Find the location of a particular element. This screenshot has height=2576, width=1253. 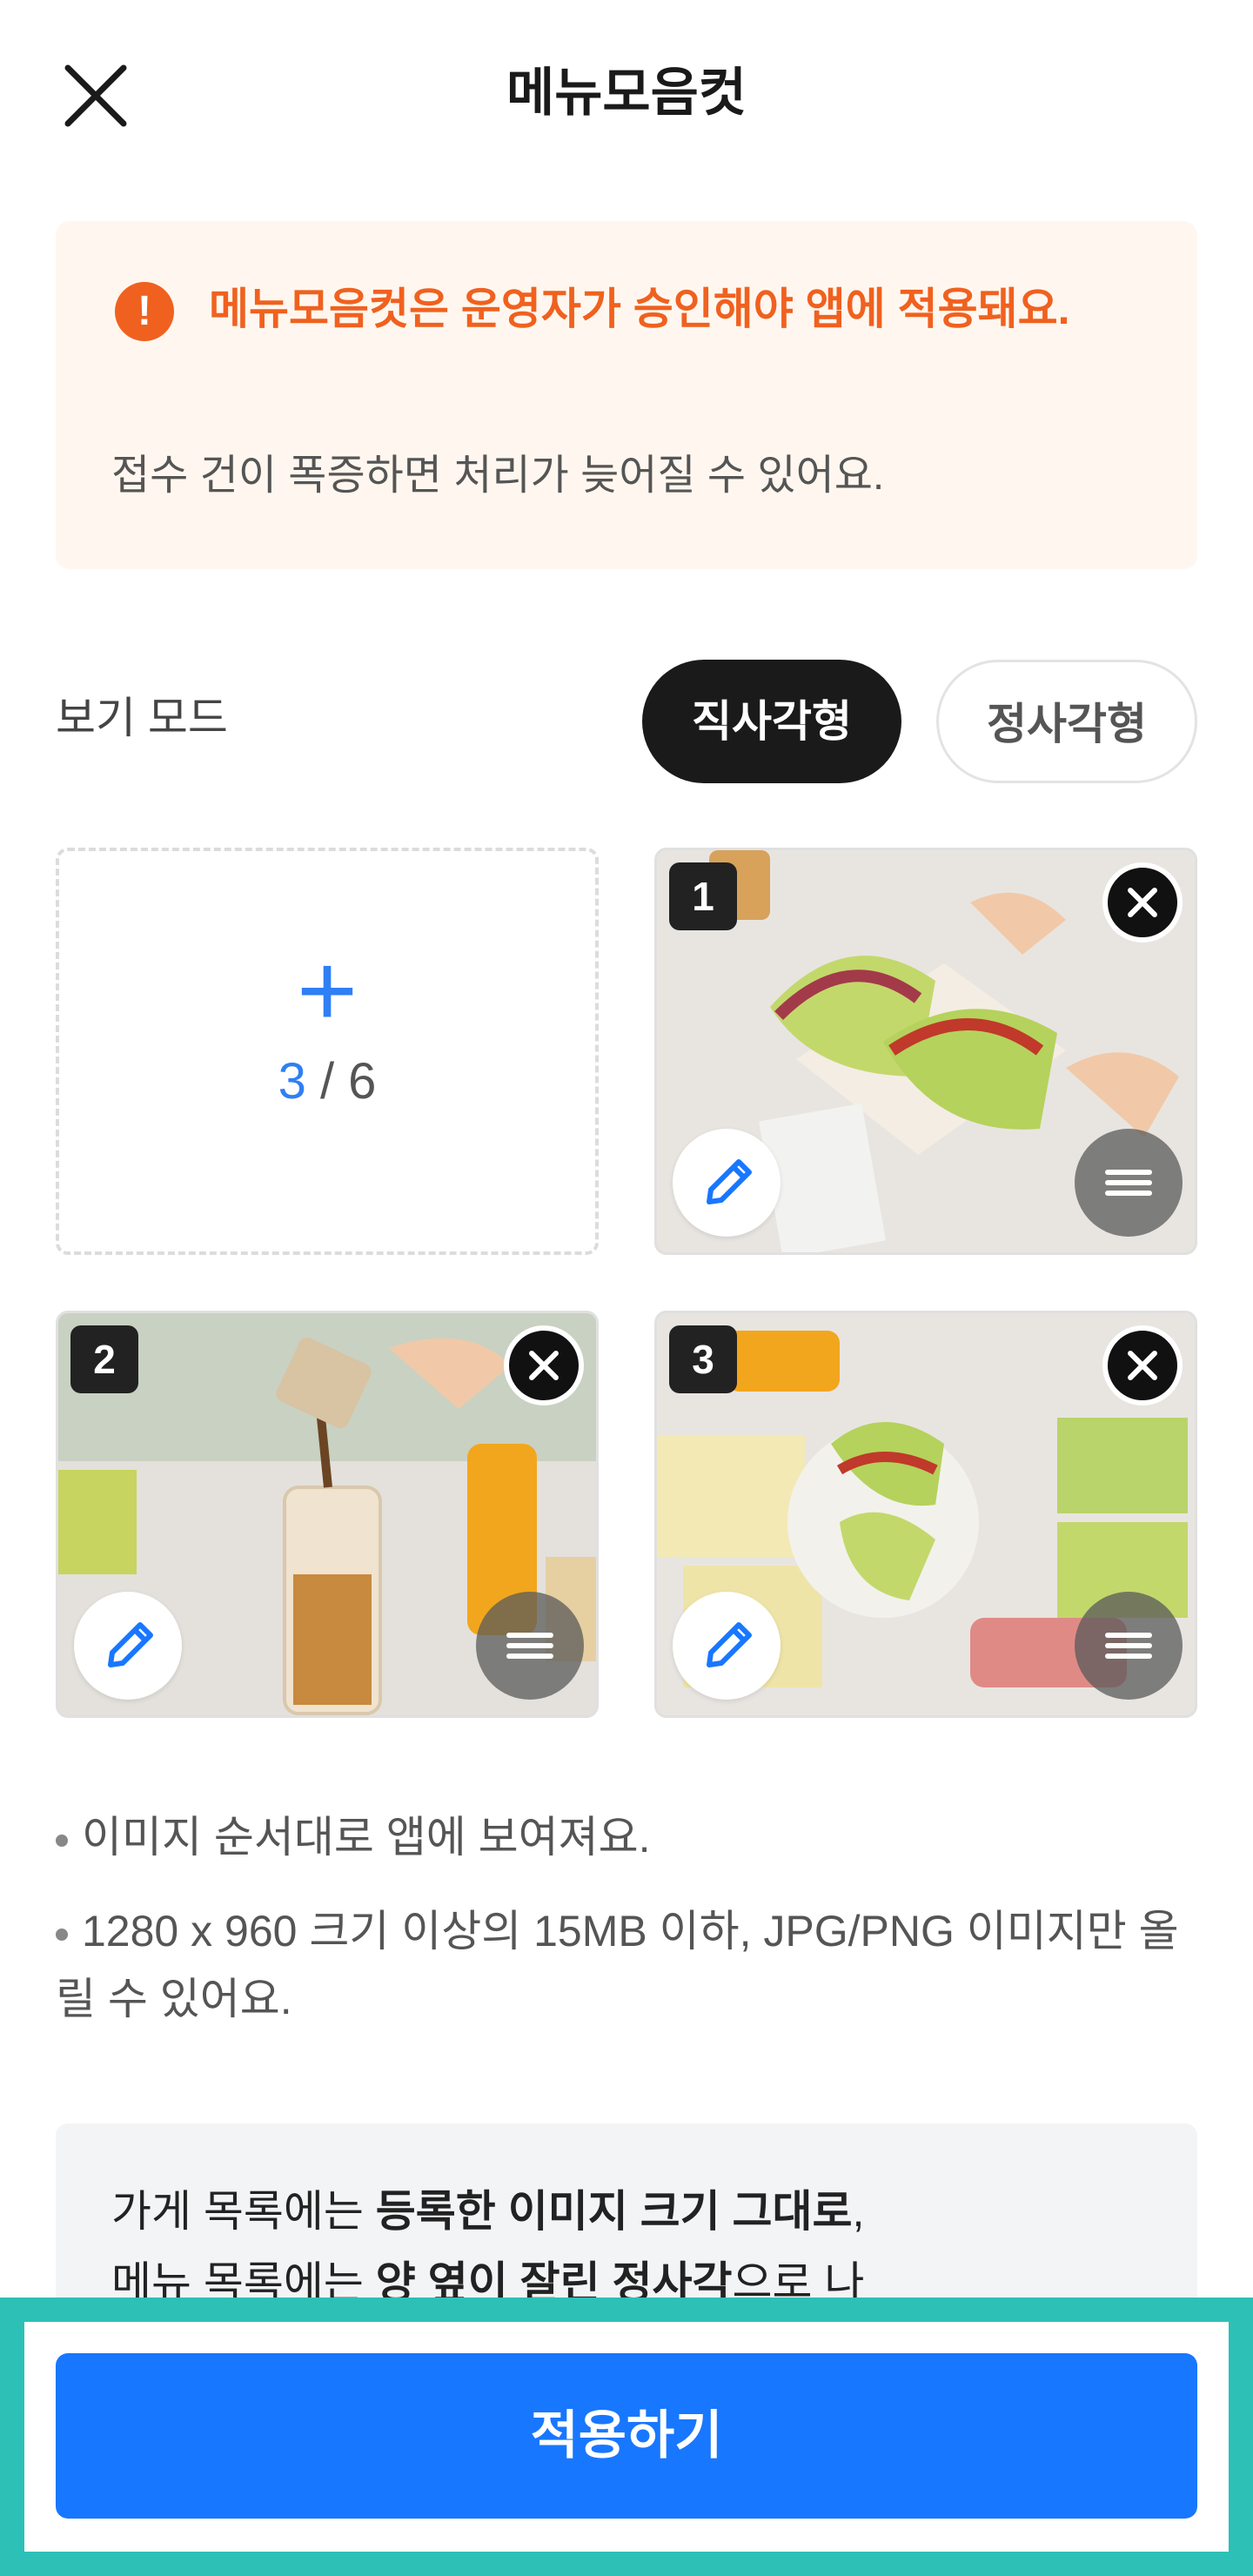

photo-tile-1: 1 is located at coordinates (925, 1051).